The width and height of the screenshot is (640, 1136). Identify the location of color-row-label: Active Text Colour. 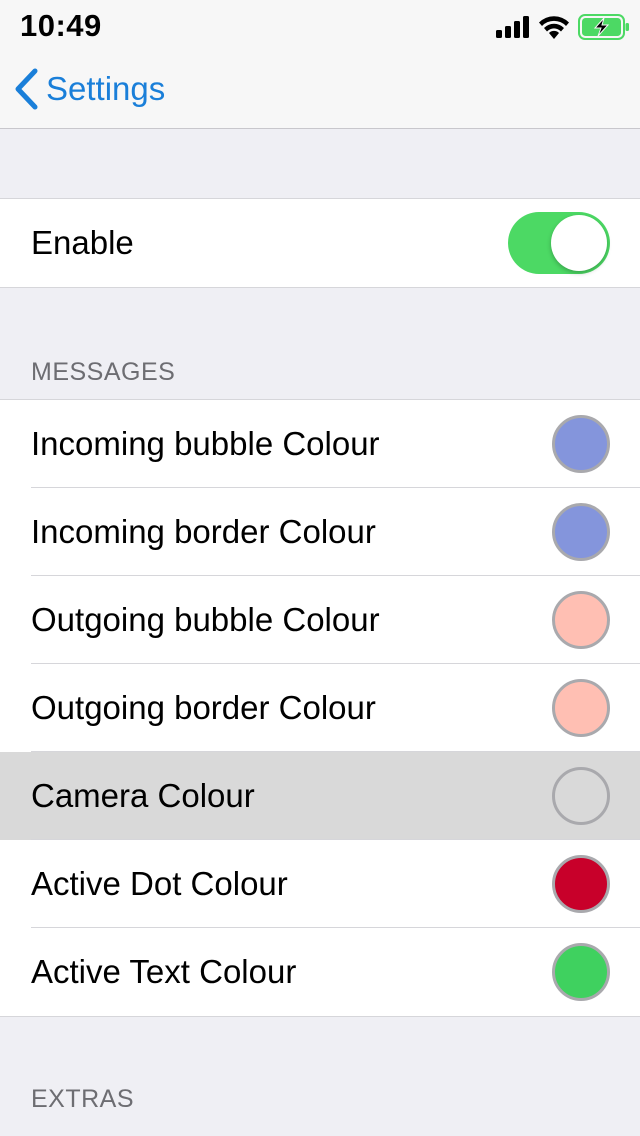
(164, 971).